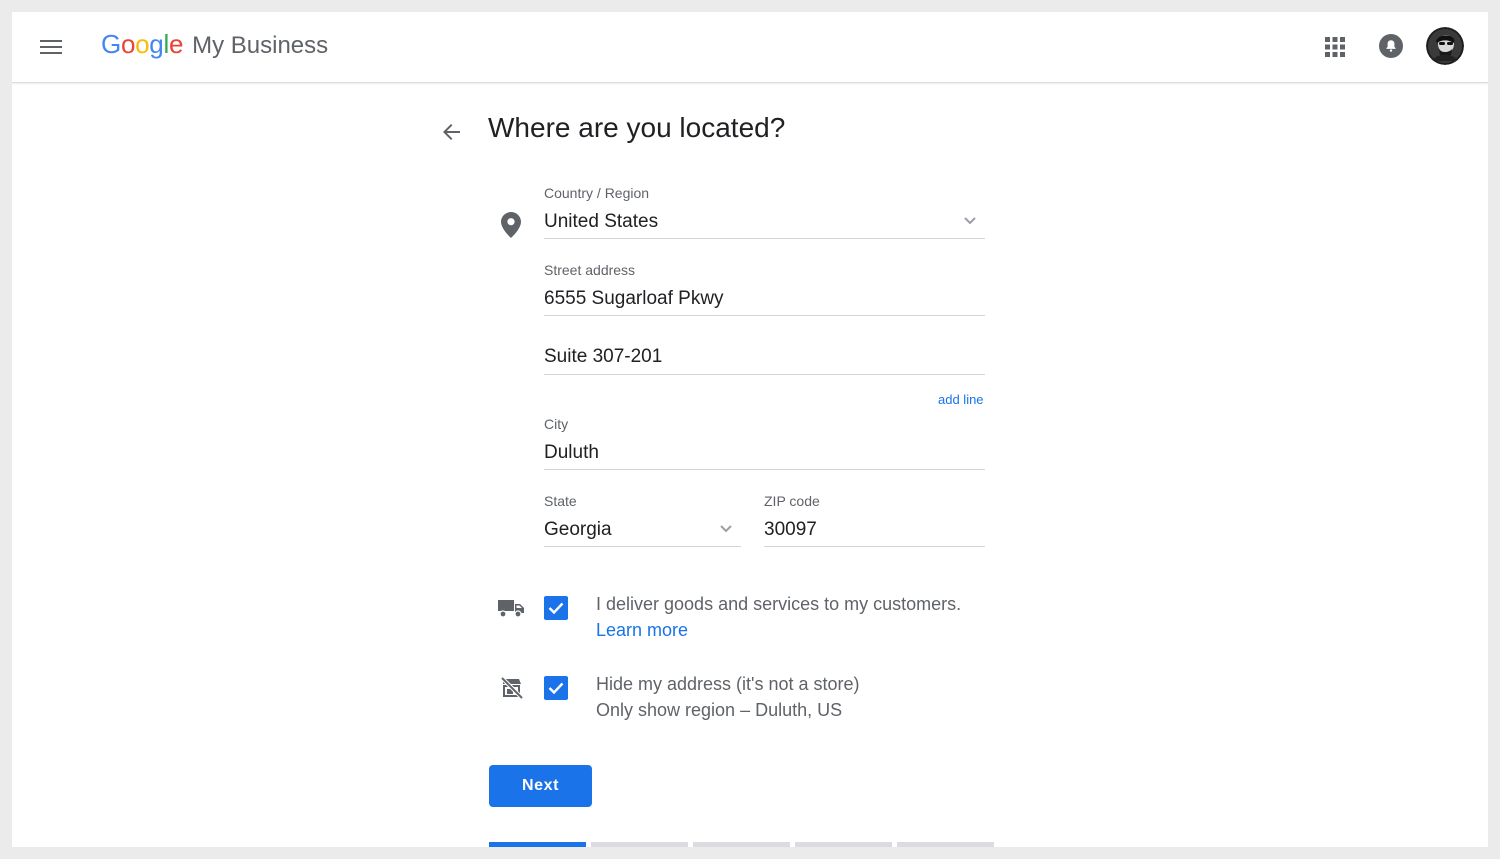  I want to click on hide-address-checkbox, so click(556, 688).